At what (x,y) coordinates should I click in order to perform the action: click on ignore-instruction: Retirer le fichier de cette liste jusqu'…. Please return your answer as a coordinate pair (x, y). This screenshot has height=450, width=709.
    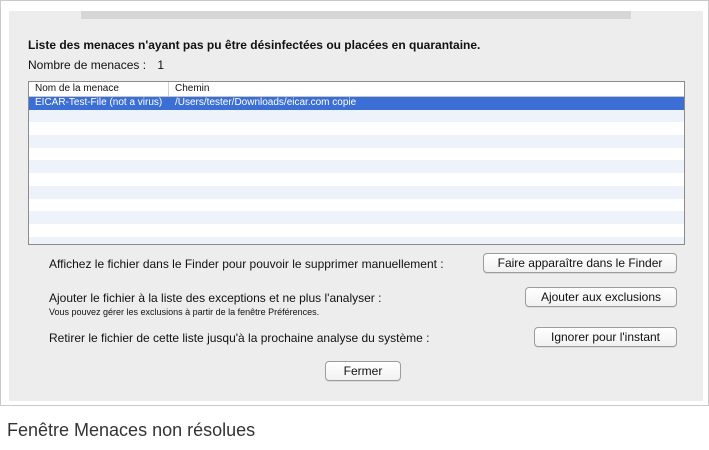
    Looking at the image, I should click on (239, 338).